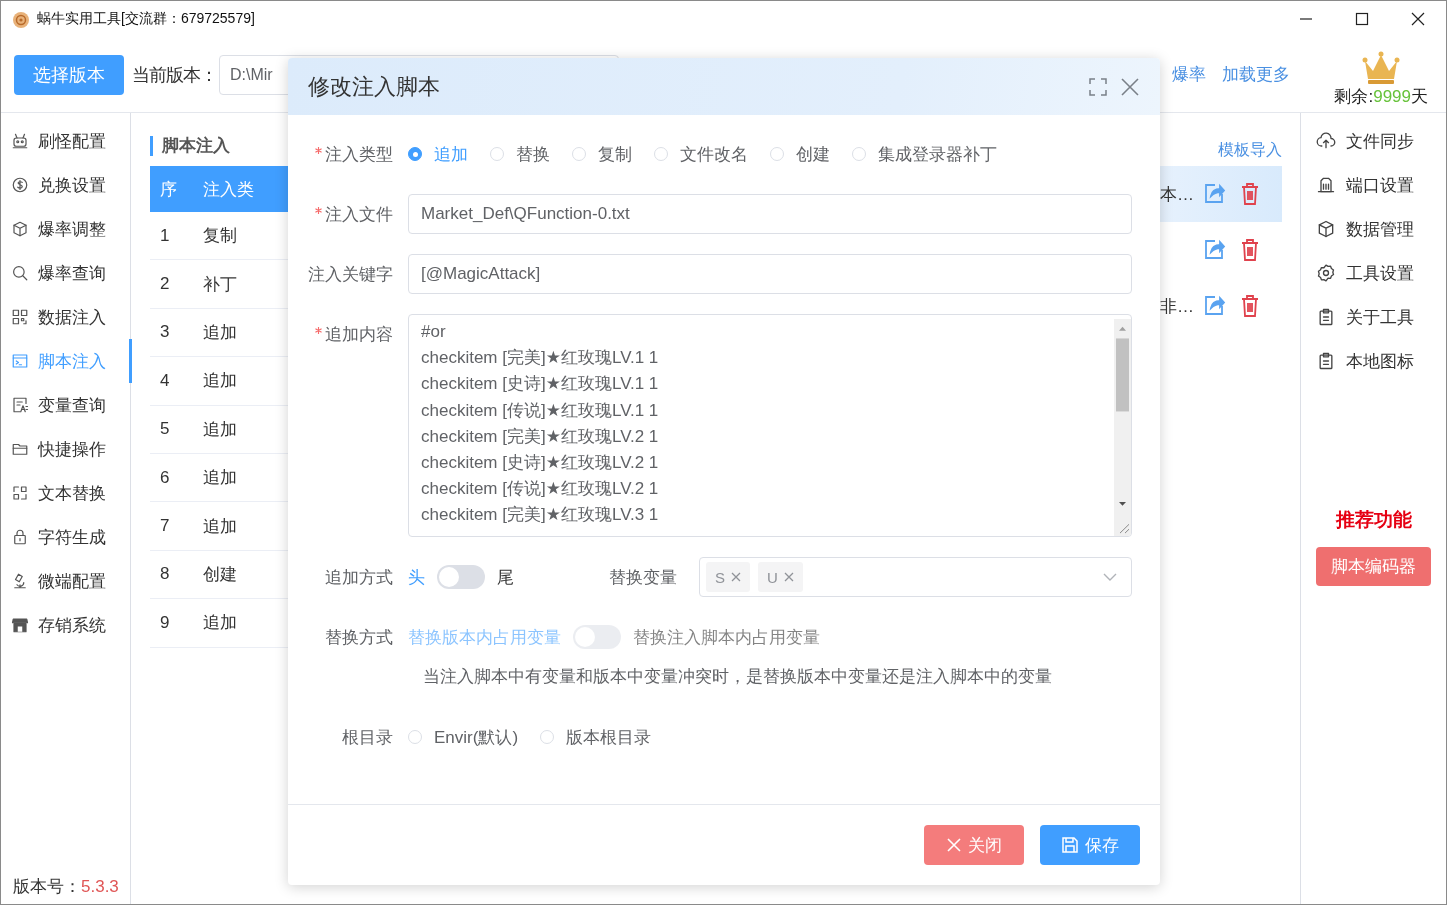 The width and height of the screenshot is (1447, 905). I want to click on field-label: 注入关键字, so click(350, 274).